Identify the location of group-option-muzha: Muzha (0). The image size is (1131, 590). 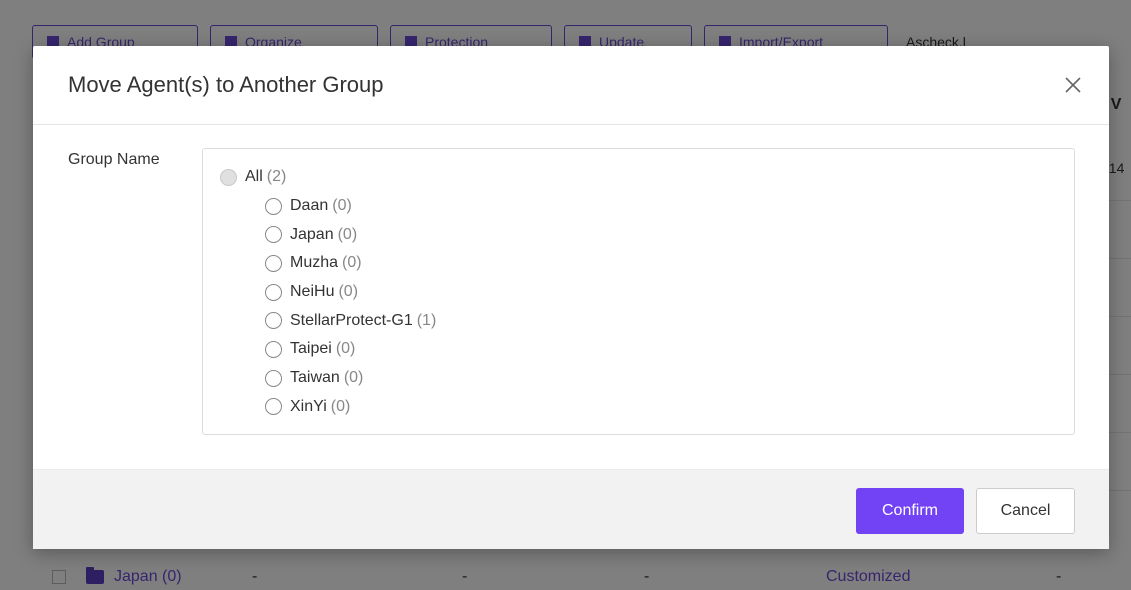
(638, 263).